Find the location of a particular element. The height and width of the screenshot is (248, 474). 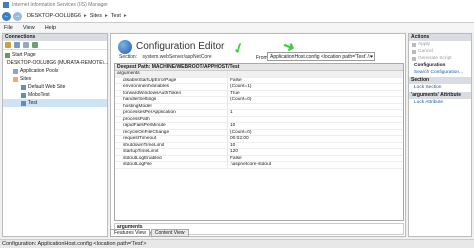

connections-header: Connections is located at coordinates (55, 37).